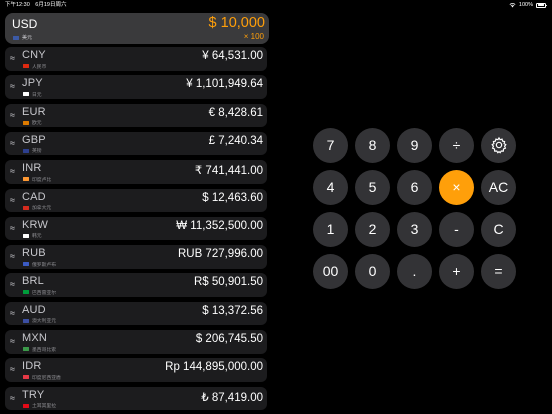 The height and width of the screenshot is (414, 552). I want to click on currency-row-eur: ≈ EUR 欧元 € 8,428.61, so click(136, 115).